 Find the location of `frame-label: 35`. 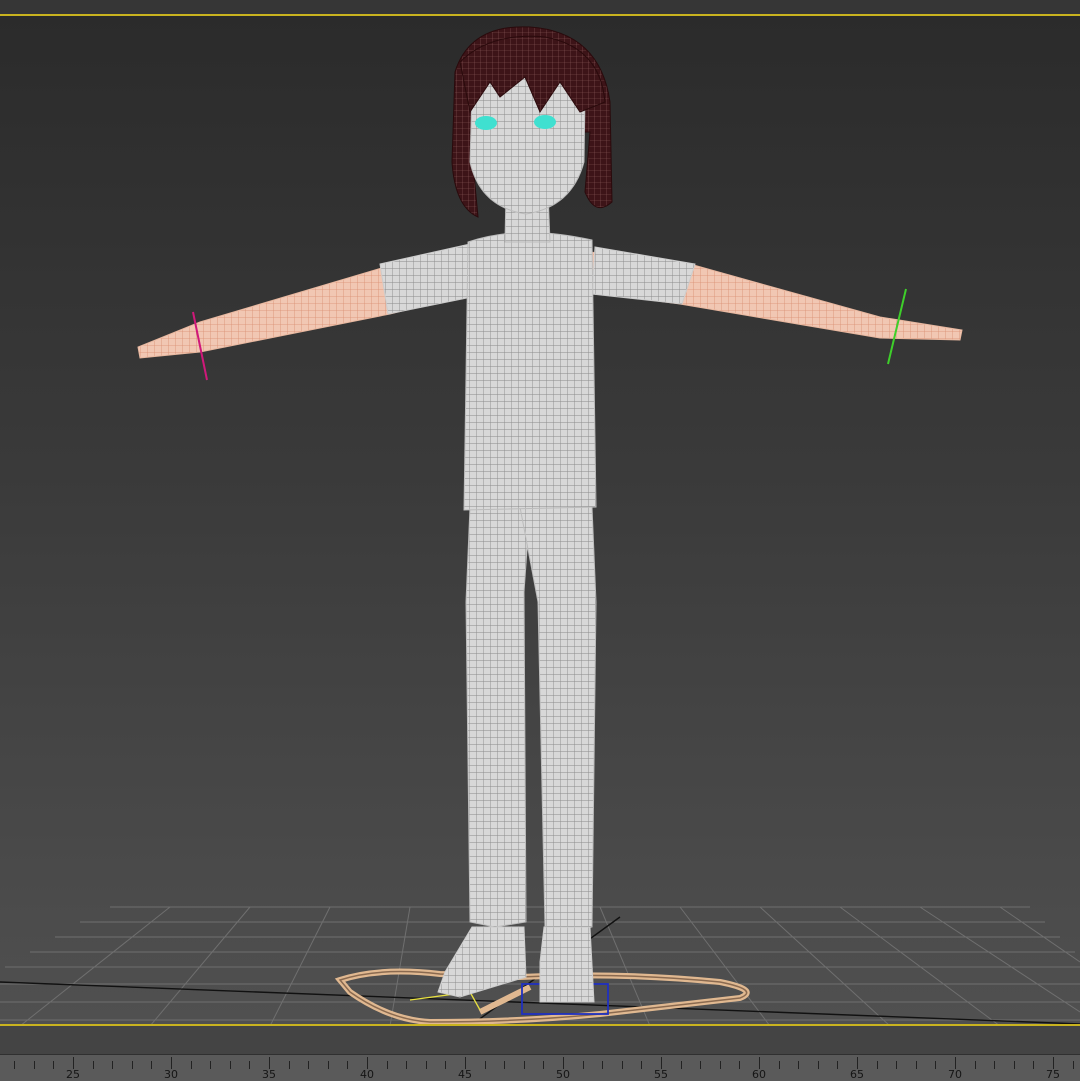

frame-label: 35 is located at coordinates (269, 1074).